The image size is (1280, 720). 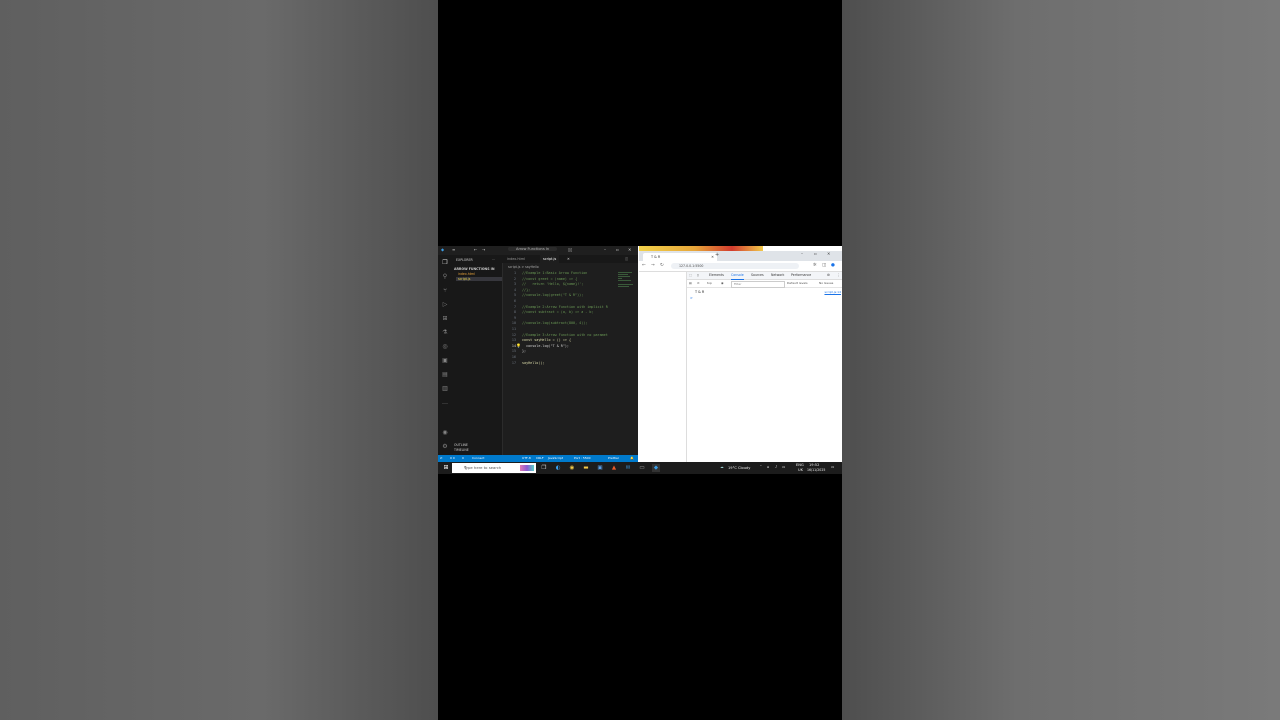 What do you see at coordinates (483, 249) in the screenshot?
I see `forward-arrow-icon: →` at bounding box center [483, 249].